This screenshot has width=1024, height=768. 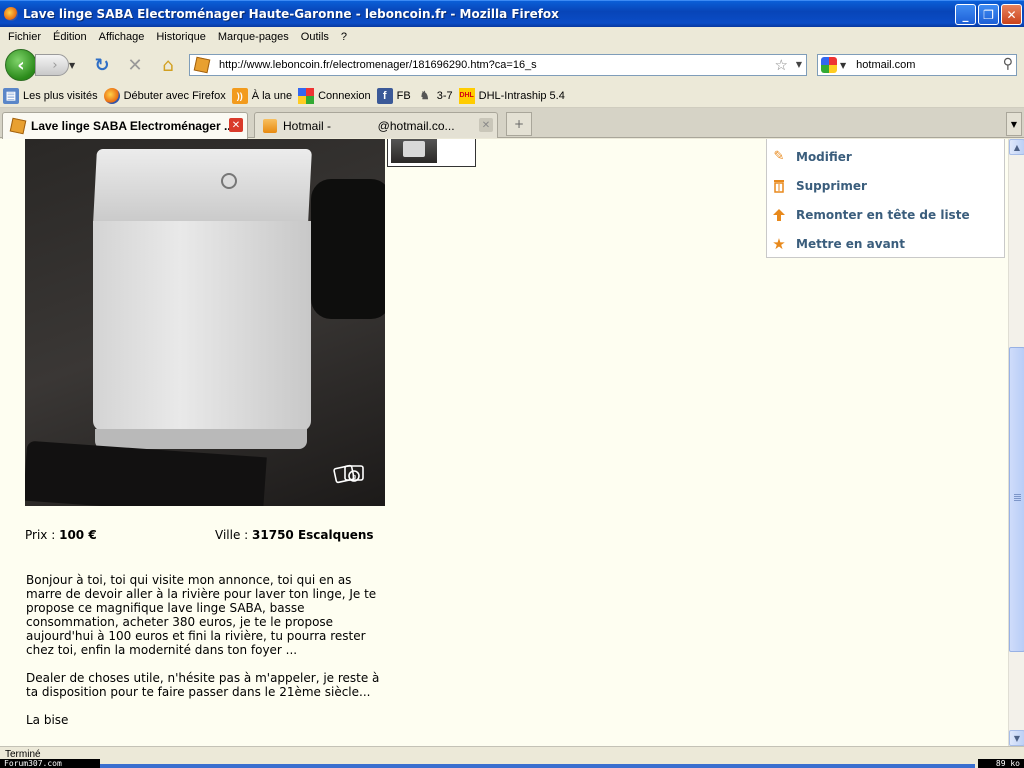 I want to click on bookmark-label: À la une, so click(x=272, y=95).